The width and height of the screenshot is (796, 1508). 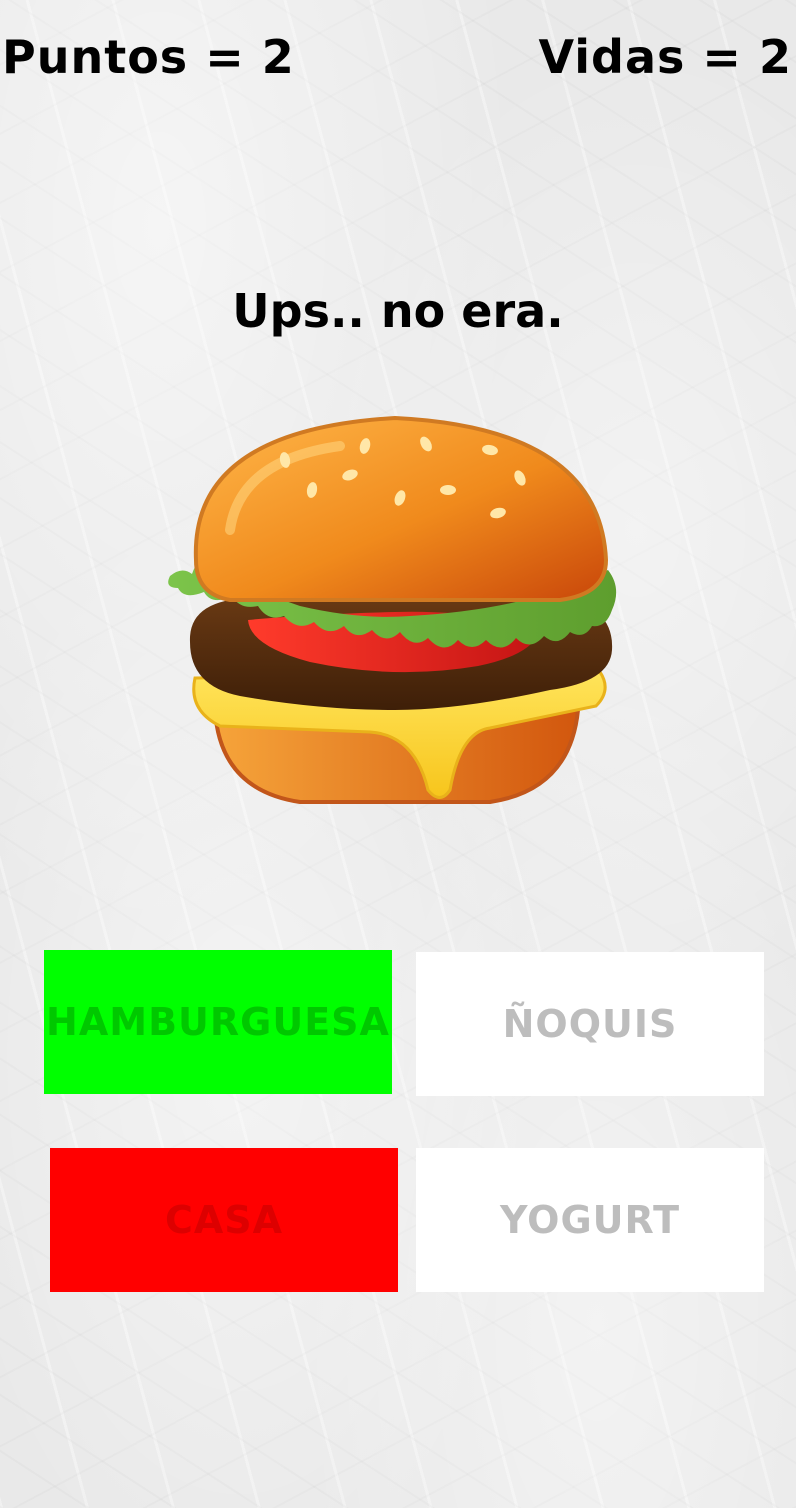 I want to click on answer-button-noquis: ÑOQUIS, so click(x=590, y=1024).